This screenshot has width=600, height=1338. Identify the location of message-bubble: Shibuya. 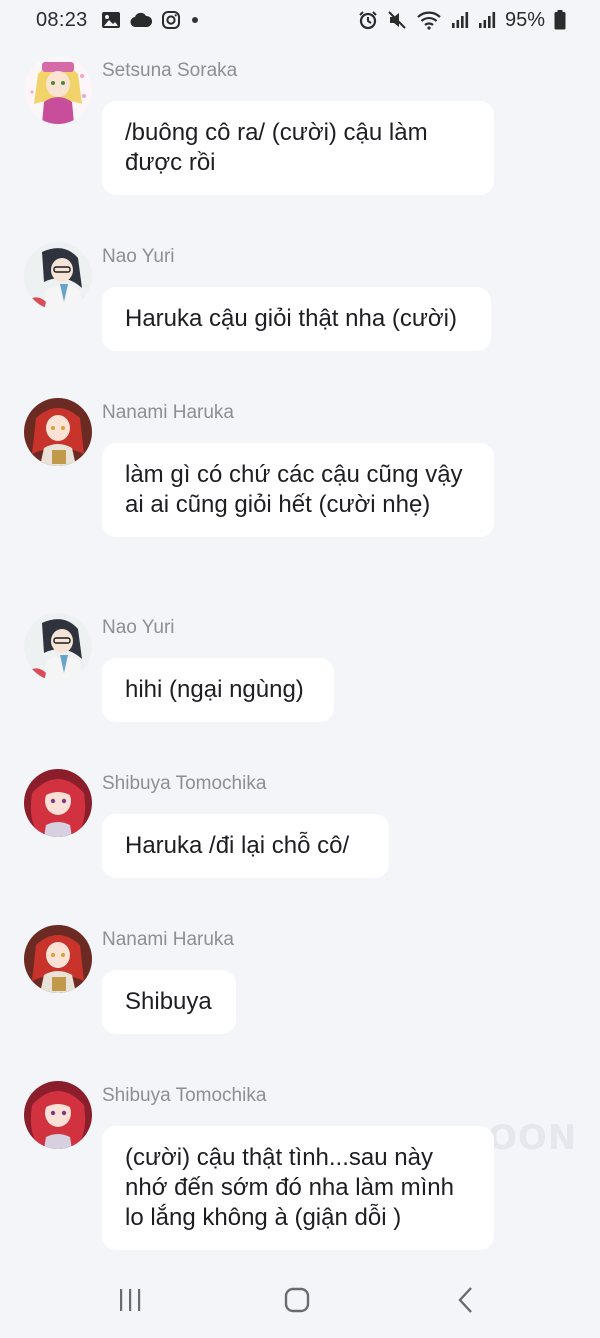
(169, 1002).